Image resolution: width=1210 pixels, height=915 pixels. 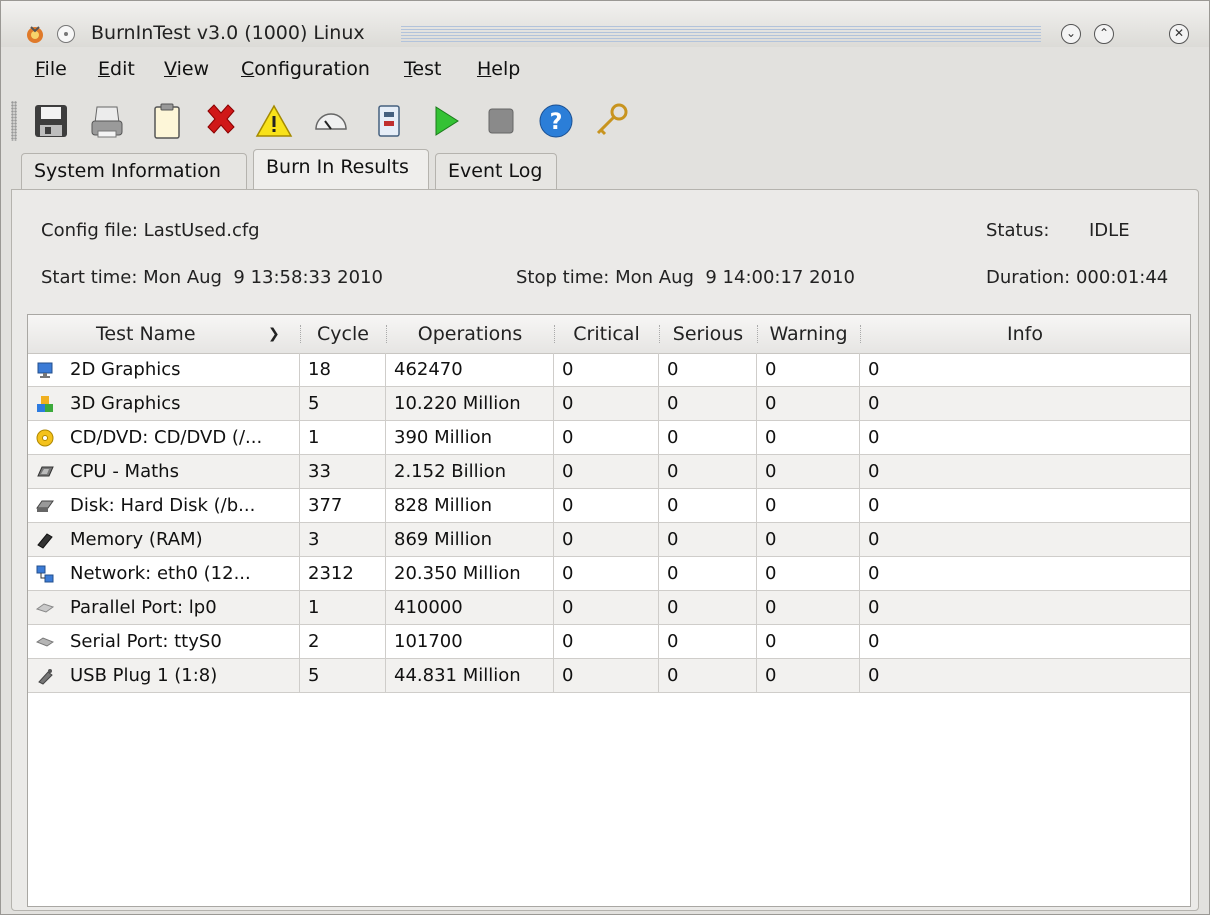 What do you see at coordinates (1071, 34) in the screenshot?
I see `minimize-button: ⌄` at bounding box center [1071, 34].